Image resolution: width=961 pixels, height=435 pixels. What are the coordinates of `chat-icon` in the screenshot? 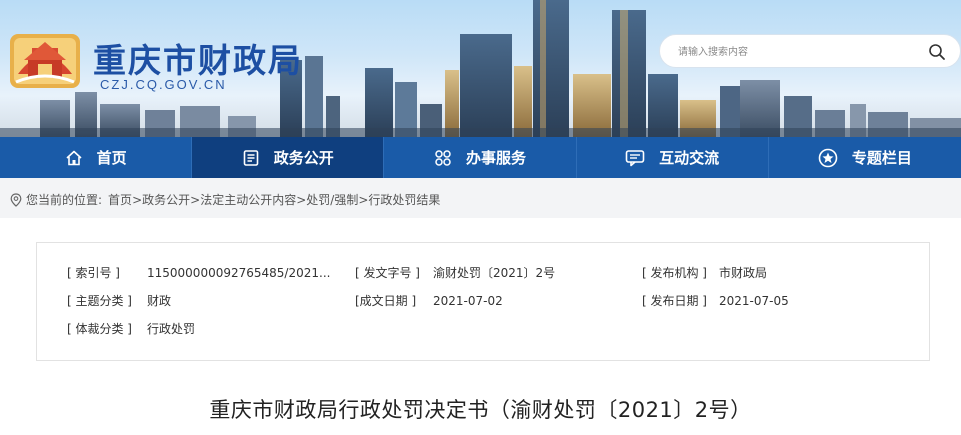 It's located at (635, 157).